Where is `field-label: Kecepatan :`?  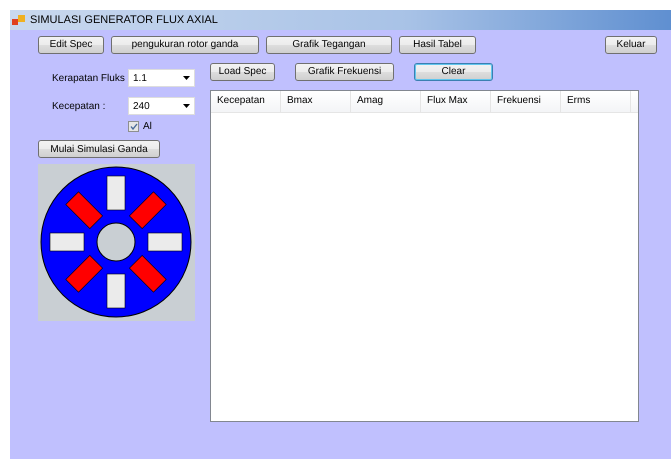 field-label: Kecepatan : is located at coordinates (79, 106).